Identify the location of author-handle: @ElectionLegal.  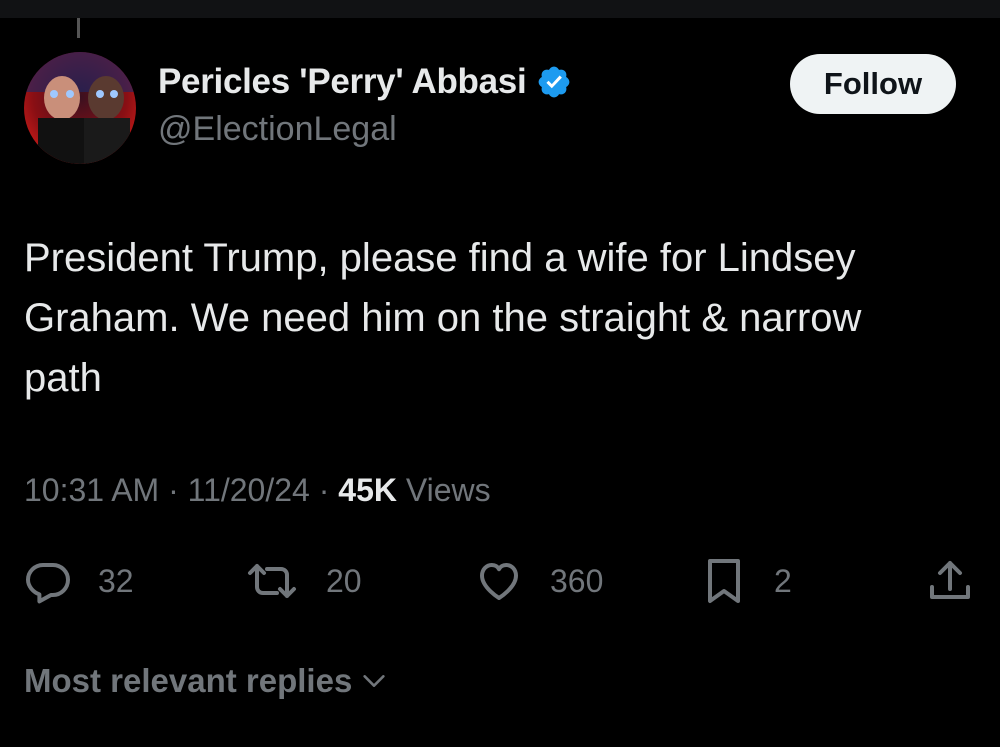
(277, 129).